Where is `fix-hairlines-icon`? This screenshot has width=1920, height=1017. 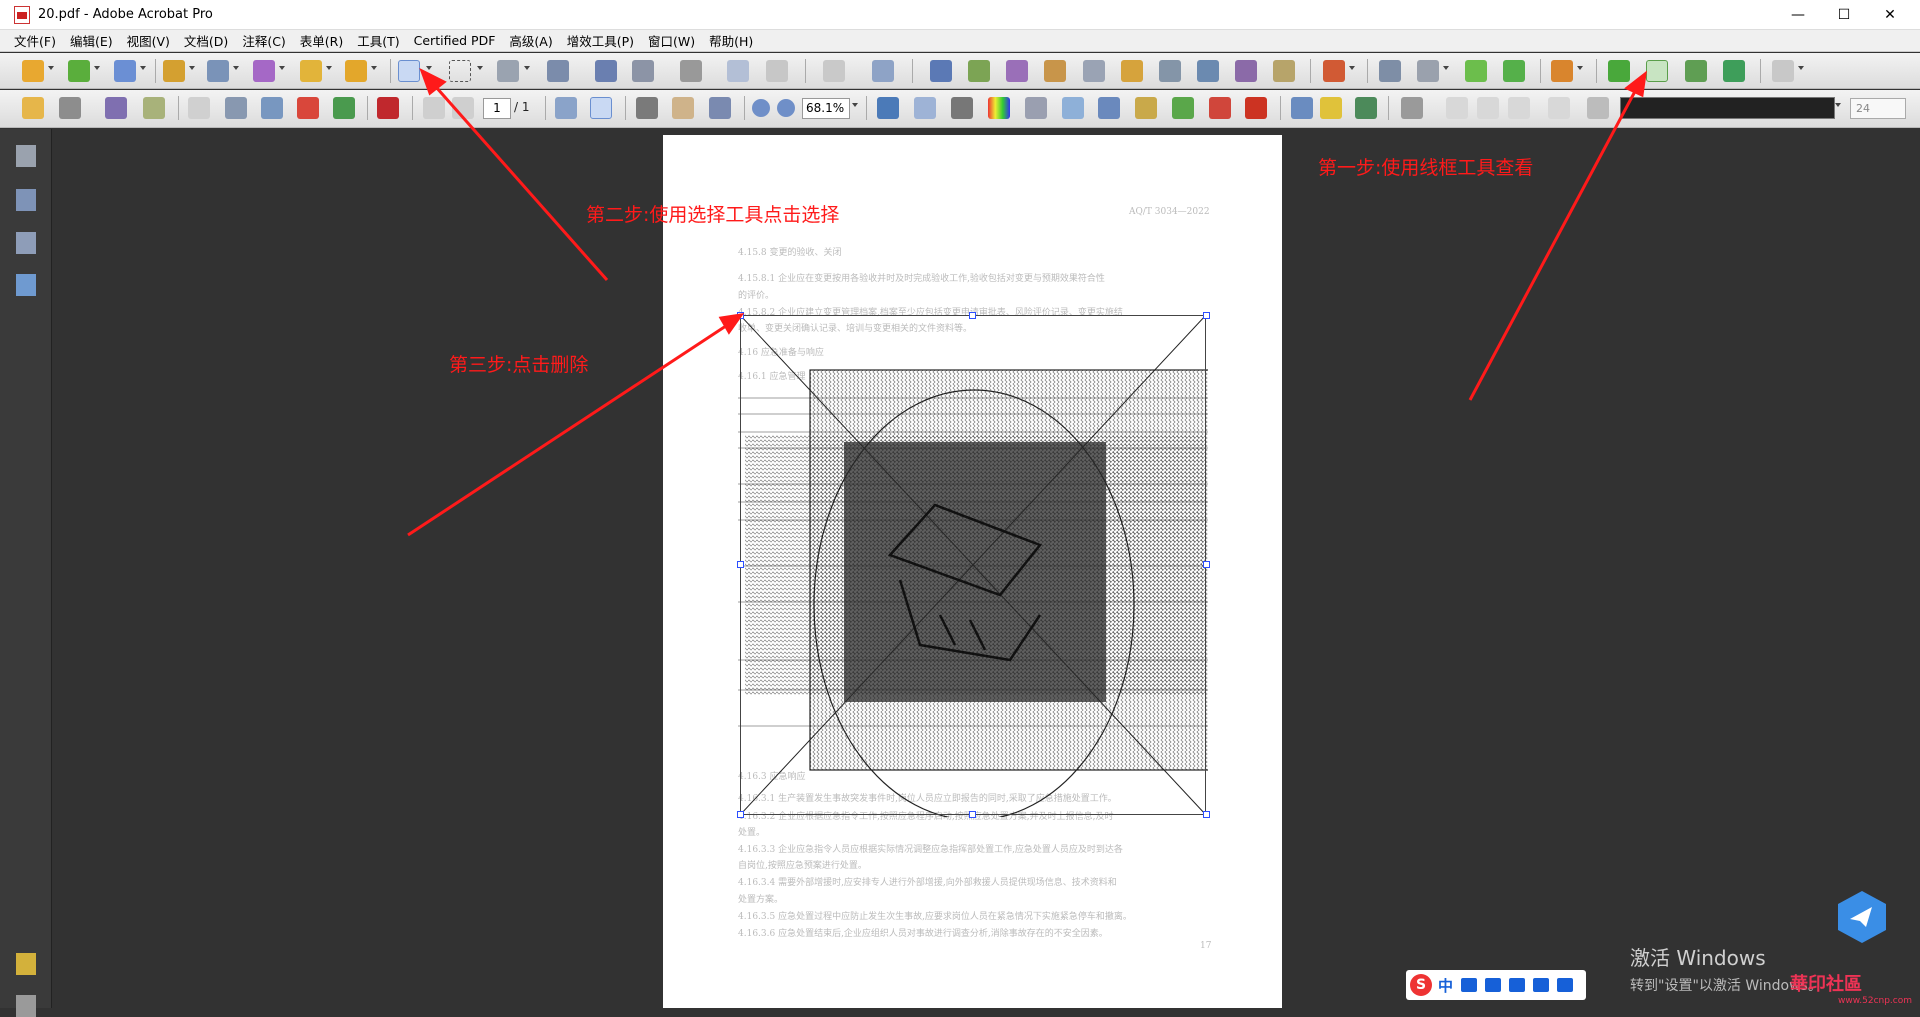
fix-hairlines-icon is located at coordinates (1132, 71).